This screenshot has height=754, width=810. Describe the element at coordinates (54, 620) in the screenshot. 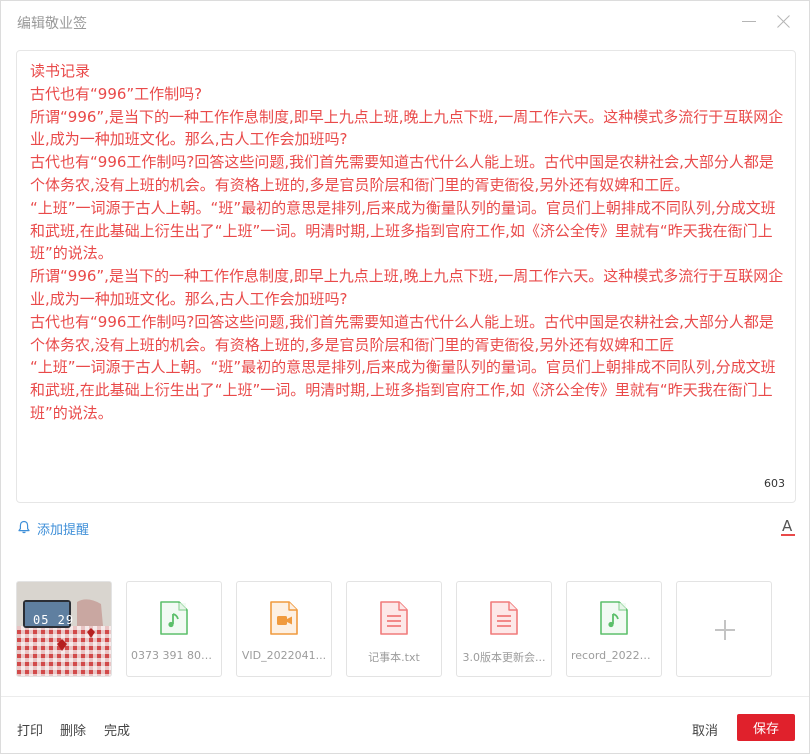

I see `photo-time-text: 05 29` at that location.